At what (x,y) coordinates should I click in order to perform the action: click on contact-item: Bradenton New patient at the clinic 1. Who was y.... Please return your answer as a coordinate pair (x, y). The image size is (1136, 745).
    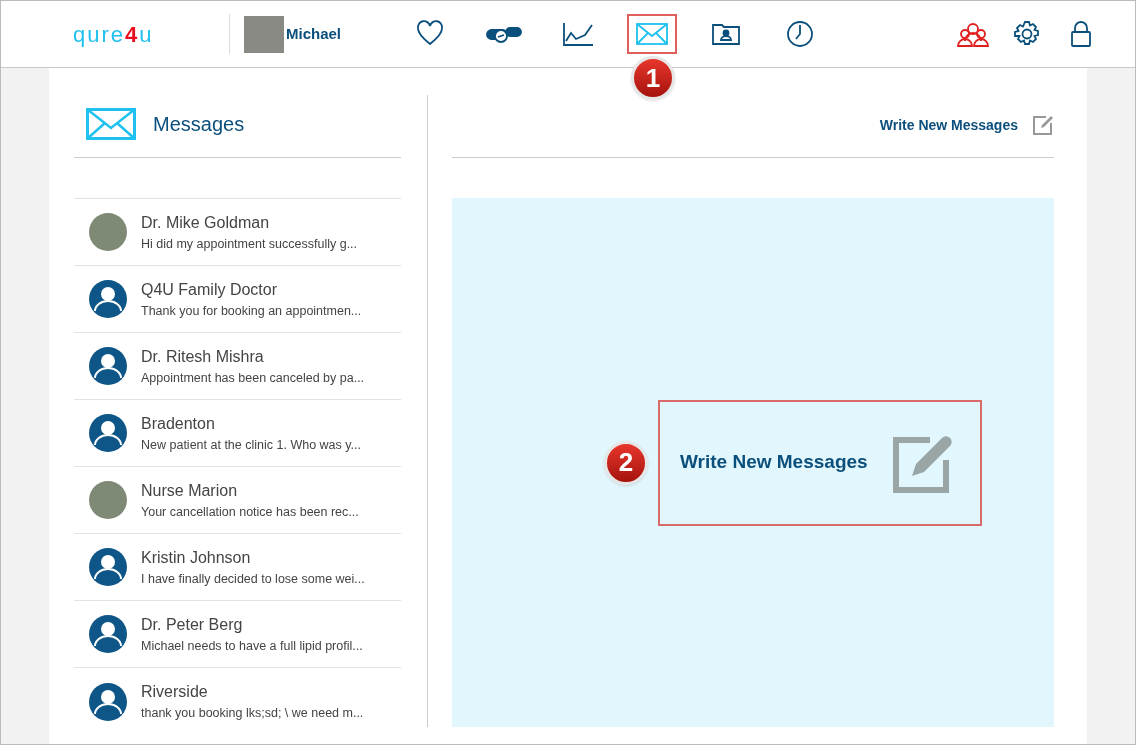
    Looking at the image, I should click on (237, 433).